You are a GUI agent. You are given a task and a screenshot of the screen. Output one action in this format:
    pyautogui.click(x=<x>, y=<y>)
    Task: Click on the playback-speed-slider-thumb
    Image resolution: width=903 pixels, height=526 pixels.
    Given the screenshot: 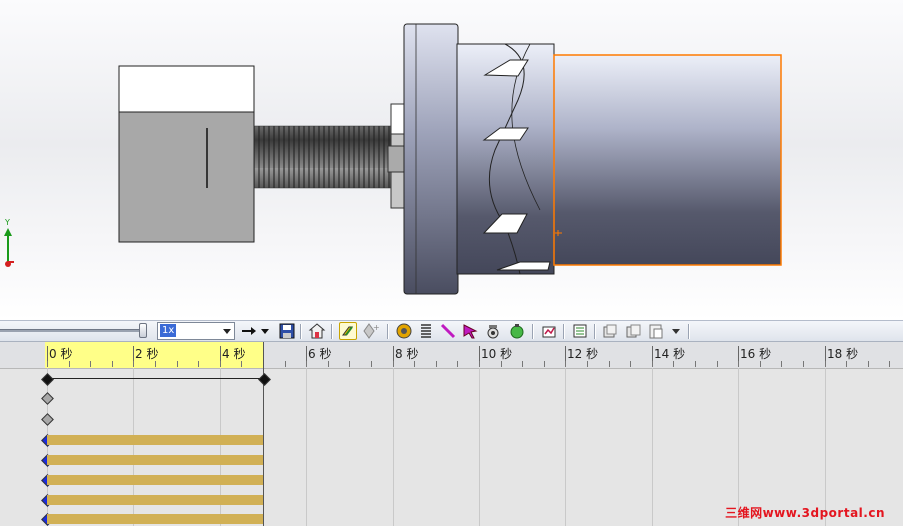 What is the action you would take?
    pyautogui.click(x=143, y=330)
    